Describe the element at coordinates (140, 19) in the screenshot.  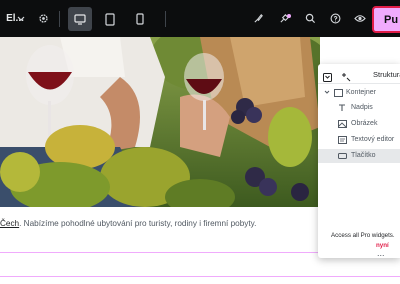
I see `mobile-icon` at that location.